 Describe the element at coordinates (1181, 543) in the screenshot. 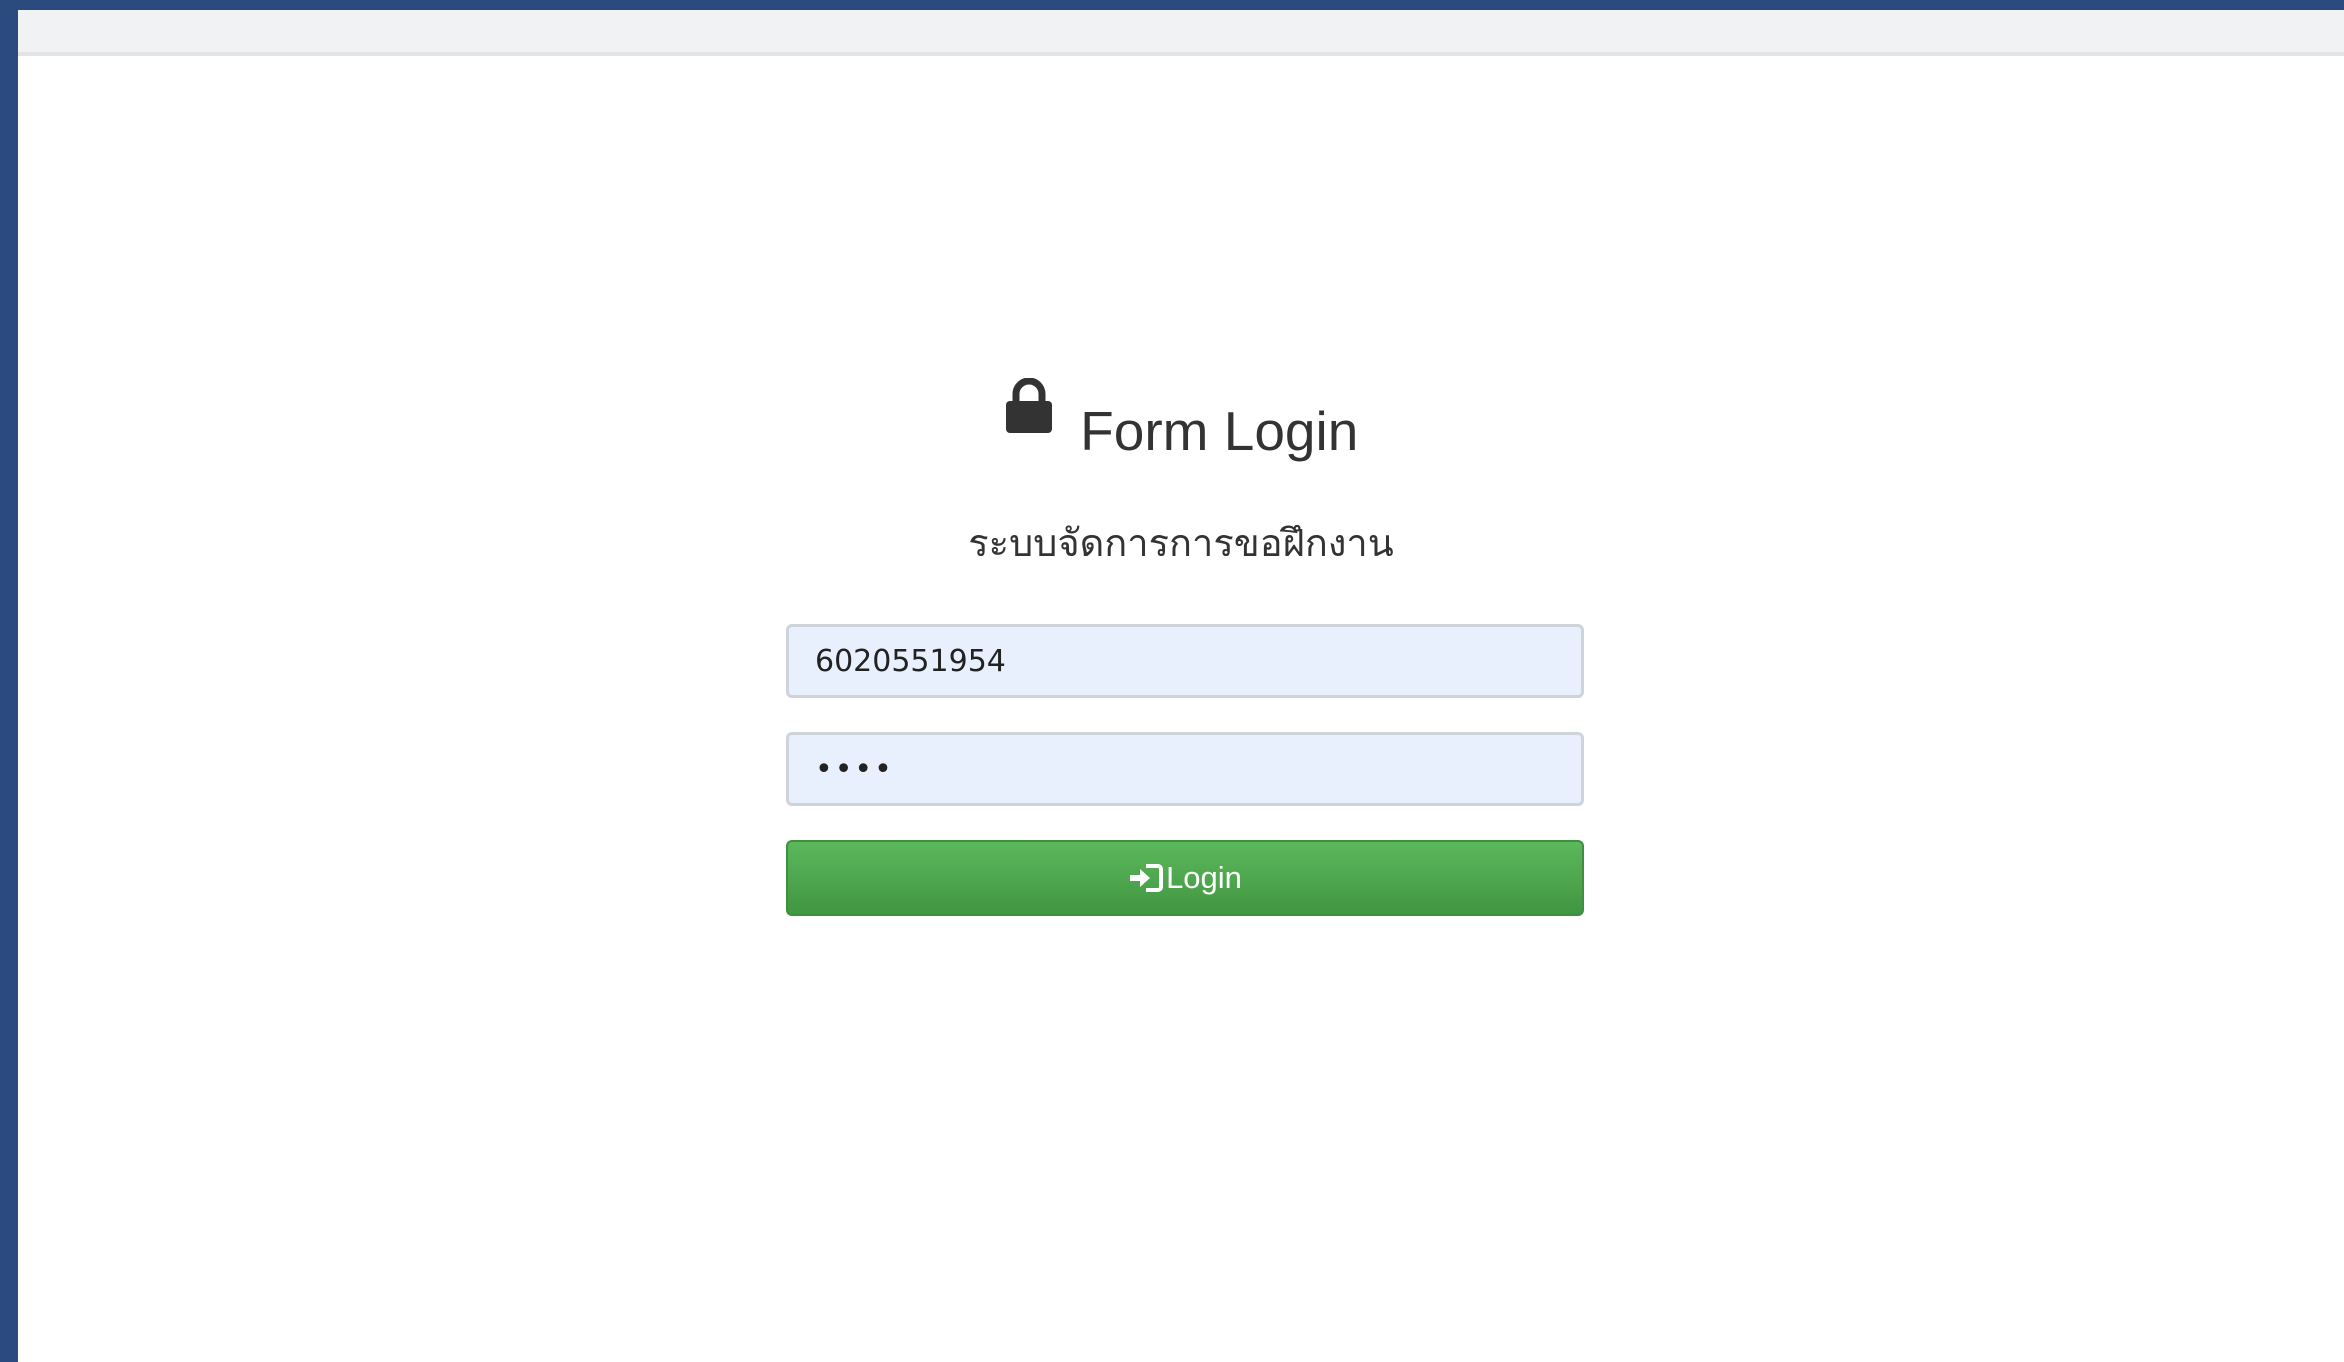

I see `system-subtitle: ระบบจัดการการขอฝึกงาน` at that location.